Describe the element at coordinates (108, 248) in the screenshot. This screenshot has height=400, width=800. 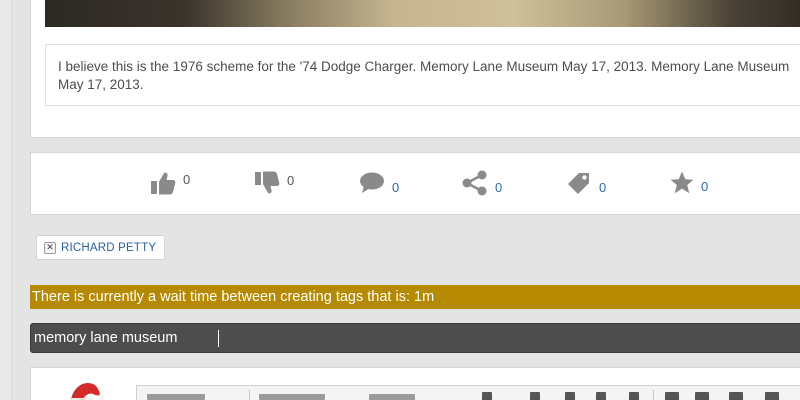
I see `tag-chip-label: RICHARD PETTY` at that location.